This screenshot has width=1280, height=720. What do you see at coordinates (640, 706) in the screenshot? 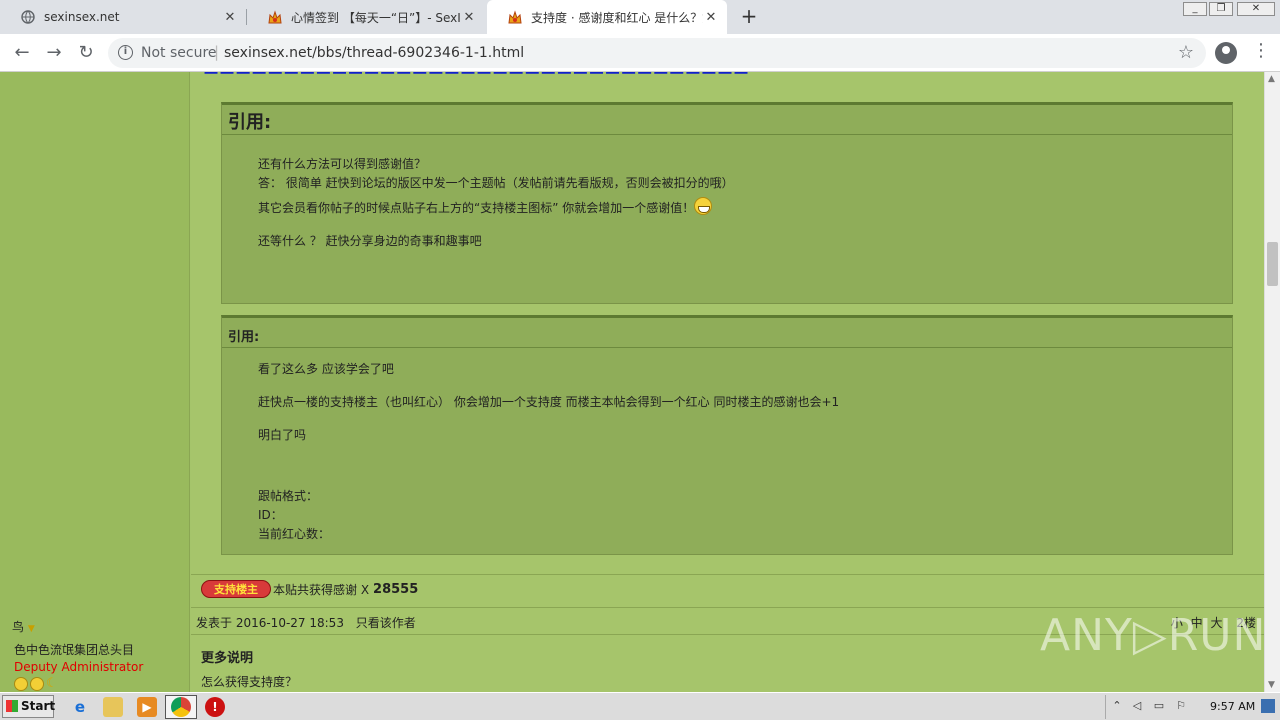
I see `taskbar: Start e ▶ ! ⌃ ◁ ▭ ⚐ 9:57 AM` at bounding box center [640, 706].